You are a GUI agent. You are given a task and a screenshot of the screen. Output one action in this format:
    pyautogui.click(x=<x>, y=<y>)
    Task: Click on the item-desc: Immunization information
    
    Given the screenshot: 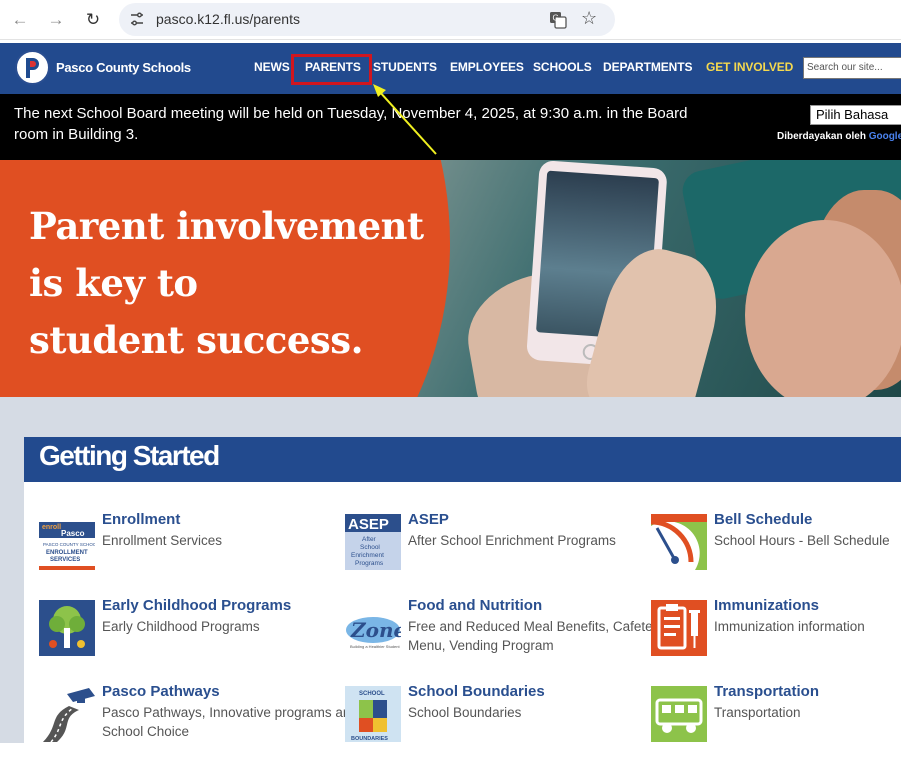 What is the action you would take?
    pyautogui.click(x=789, y=626)
    